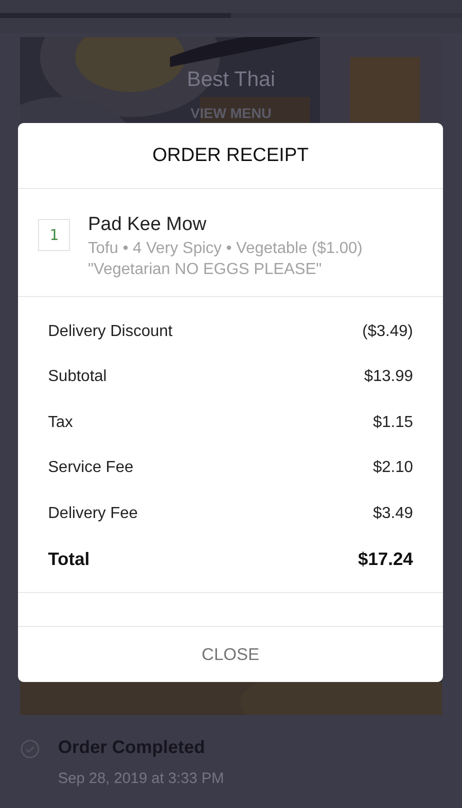 Image resolution: width=462 pixels, height=808 pixels. What do you see at coordinates (385, 559) in the screenshot?
I see `total-amount: $17.24` at bounding box center [385, 559].